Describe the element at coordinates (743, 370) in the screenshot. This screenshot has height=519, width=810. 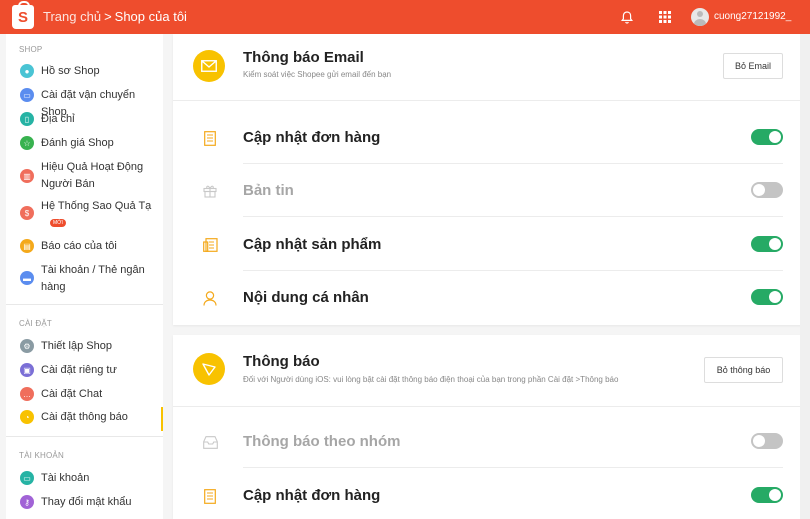
I see `disable-notification-button: Bỏ thông báo` at that location.